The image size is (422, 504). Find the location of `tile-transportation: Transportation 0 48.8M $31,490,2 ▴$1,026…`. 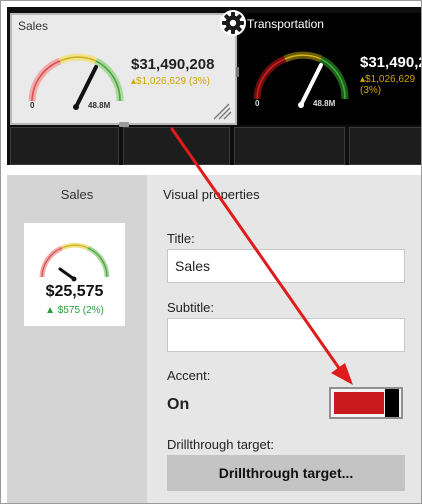

tile-transportation: Transportation 0 48.8M $31,490,2 ▴$1,026… is located at coordinates (330, 69).